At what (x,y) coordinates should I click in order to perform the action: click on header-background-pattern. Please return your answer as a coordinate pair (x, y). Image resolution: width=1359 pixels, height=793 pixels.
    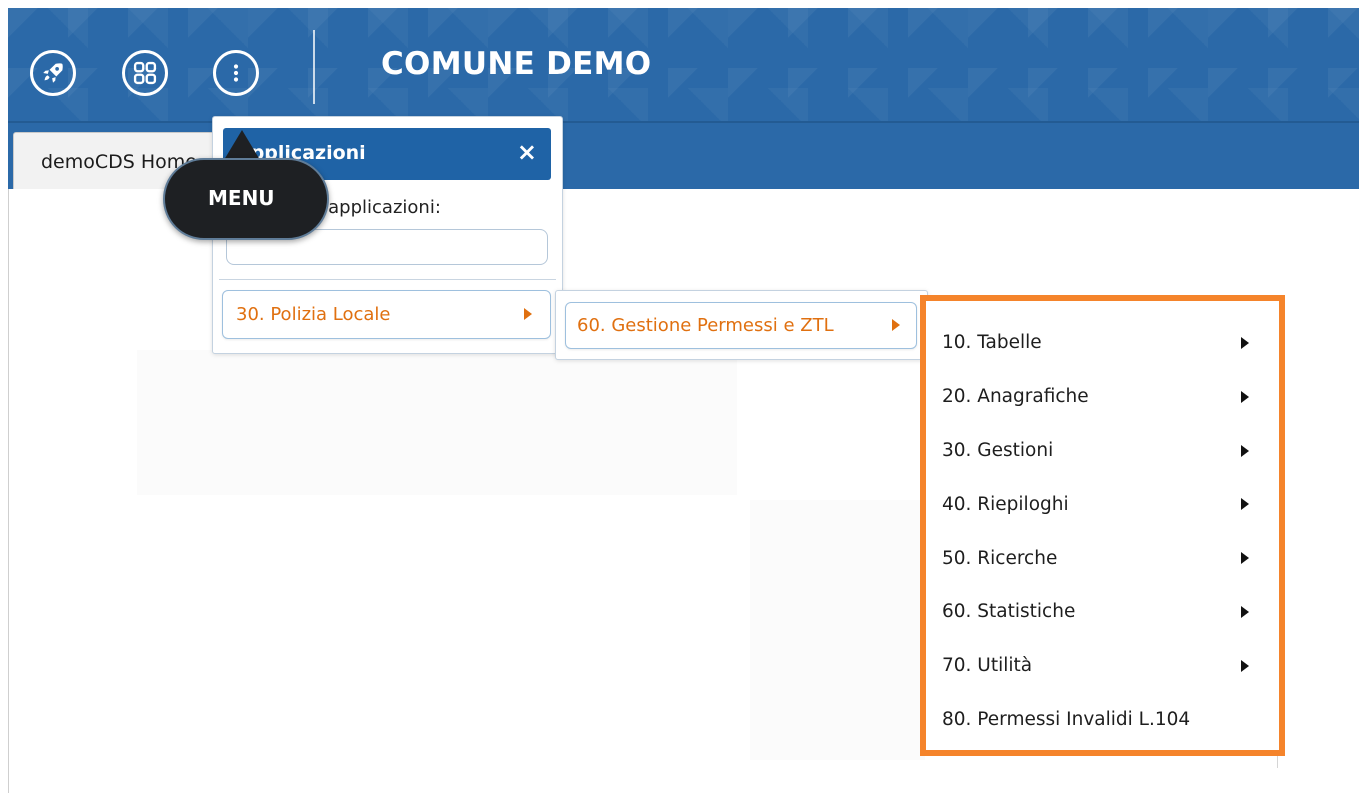
    Looking at the image, I should click on (683, 64).